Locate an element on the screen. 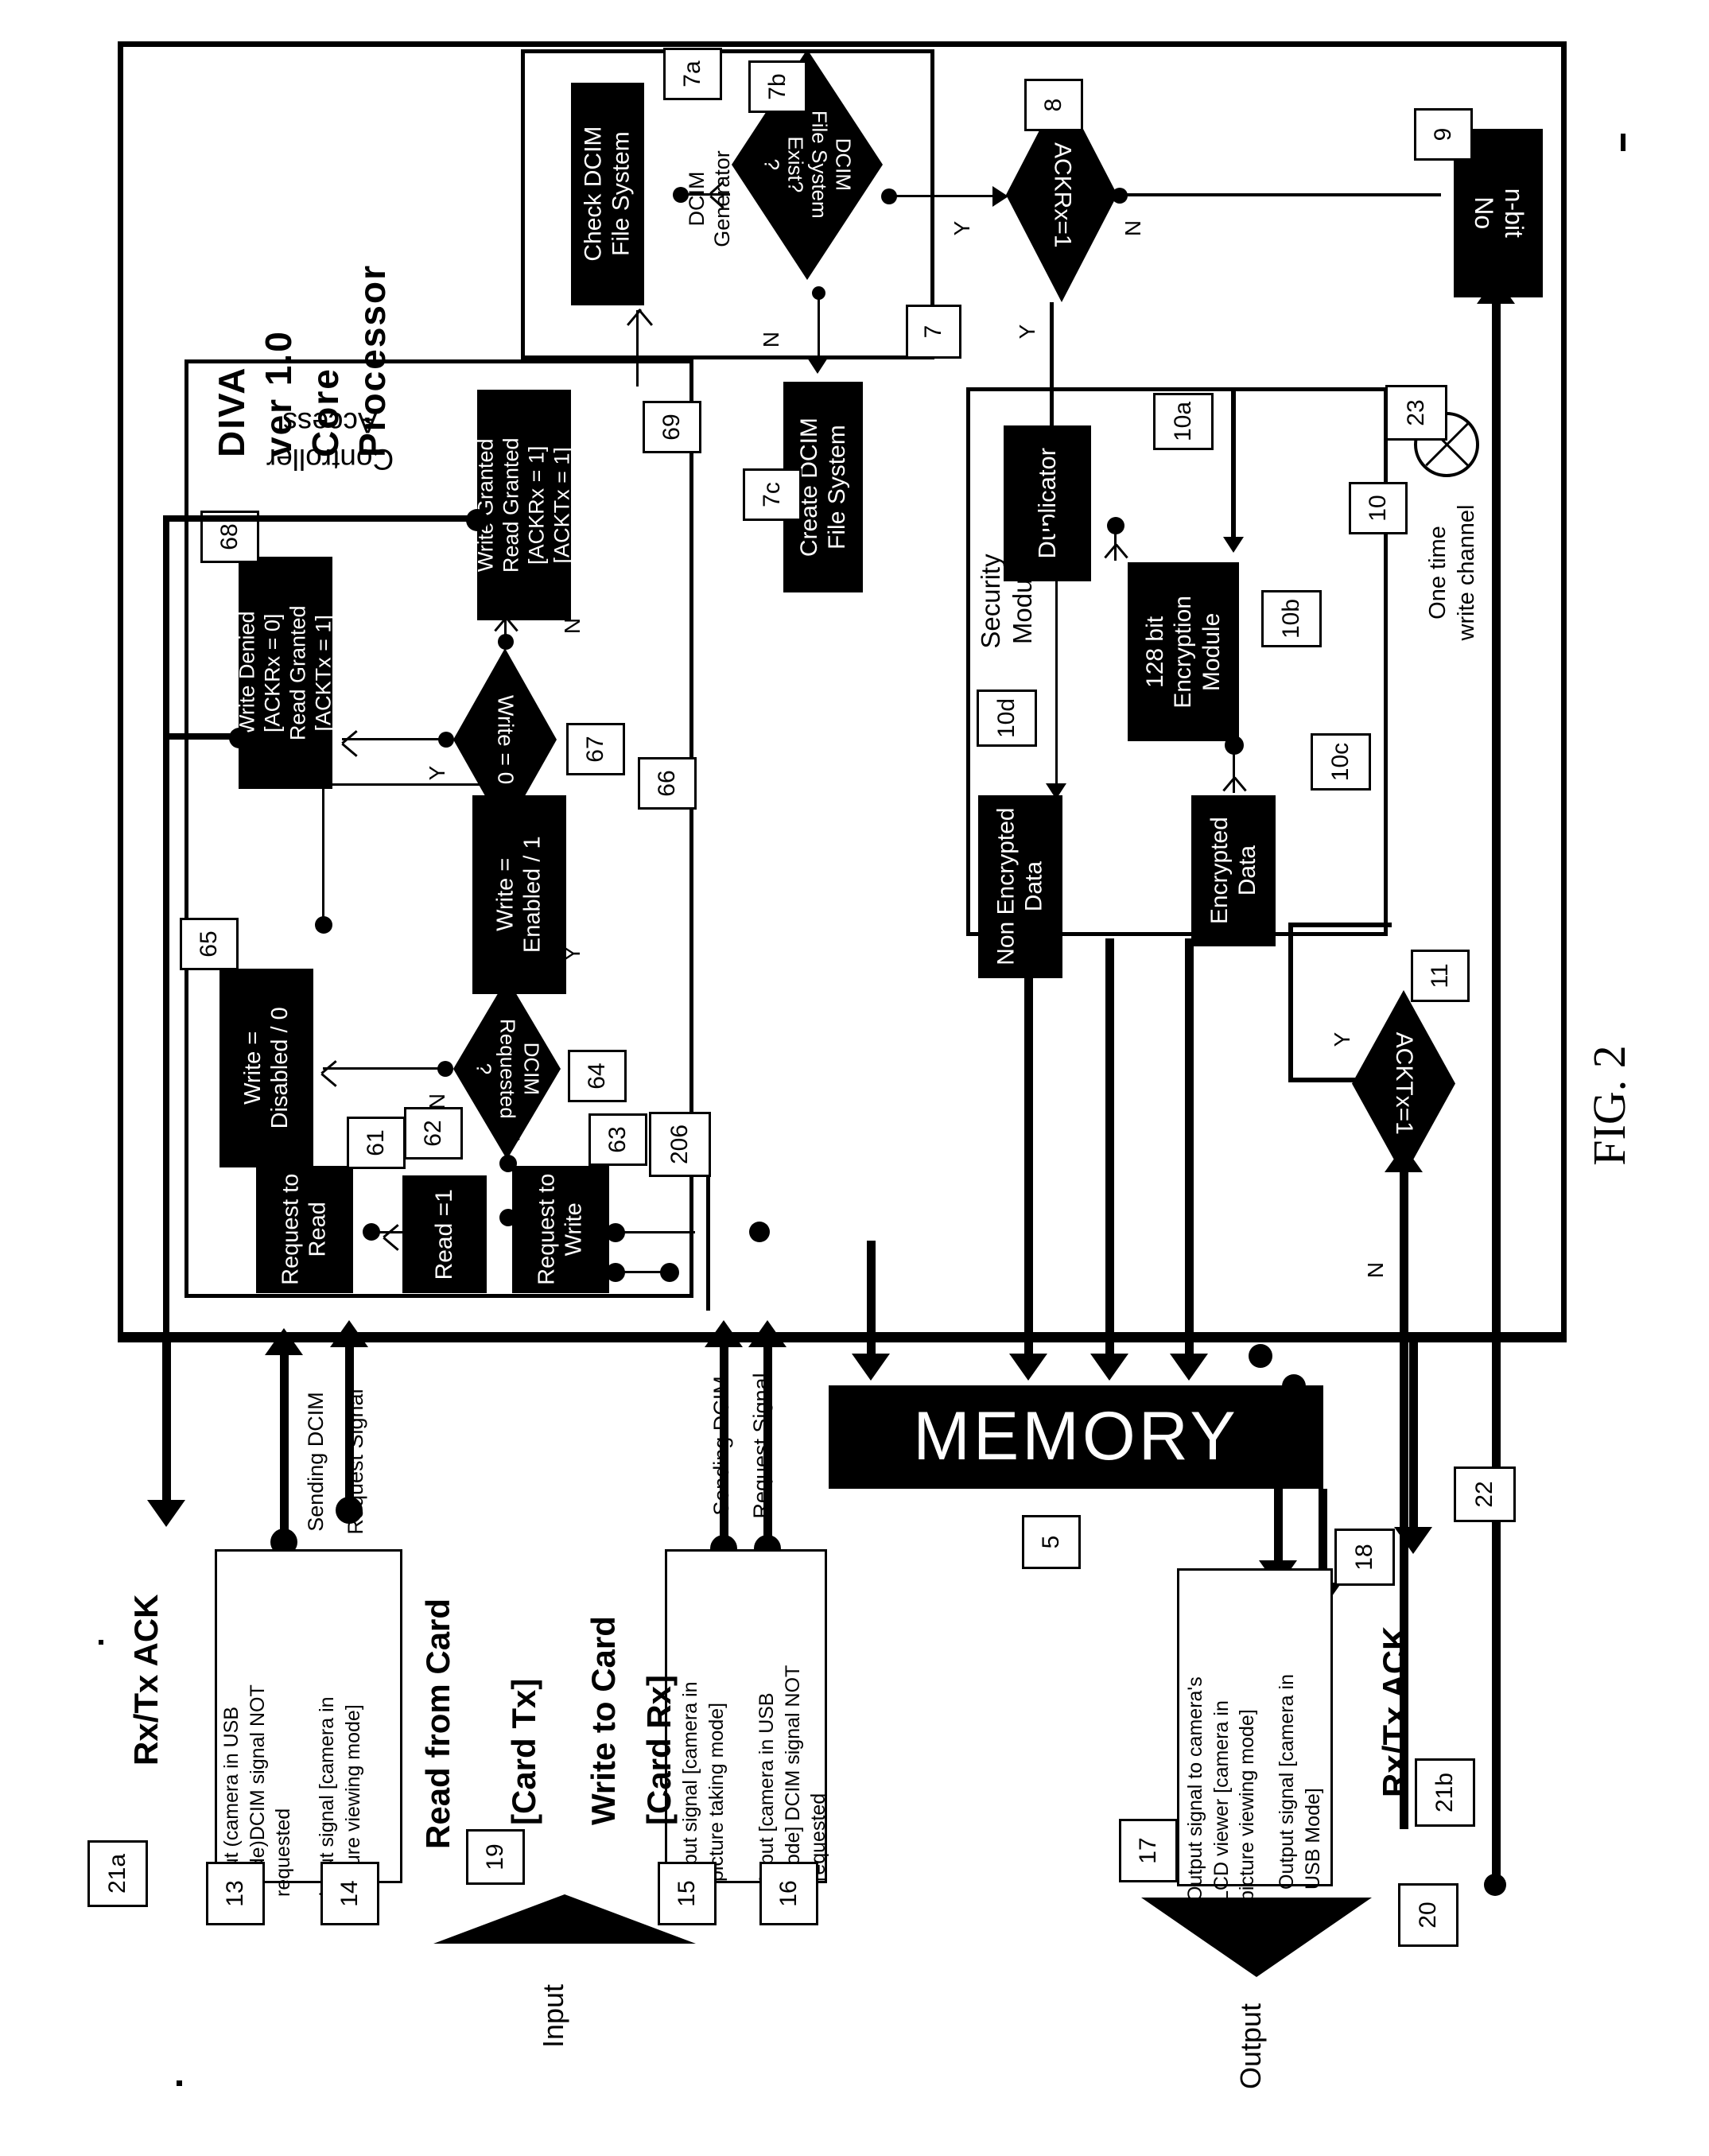 The height and width of the screenshot is (2156, 1709). junction-63-bottom is located at coordinates (508, 1217).